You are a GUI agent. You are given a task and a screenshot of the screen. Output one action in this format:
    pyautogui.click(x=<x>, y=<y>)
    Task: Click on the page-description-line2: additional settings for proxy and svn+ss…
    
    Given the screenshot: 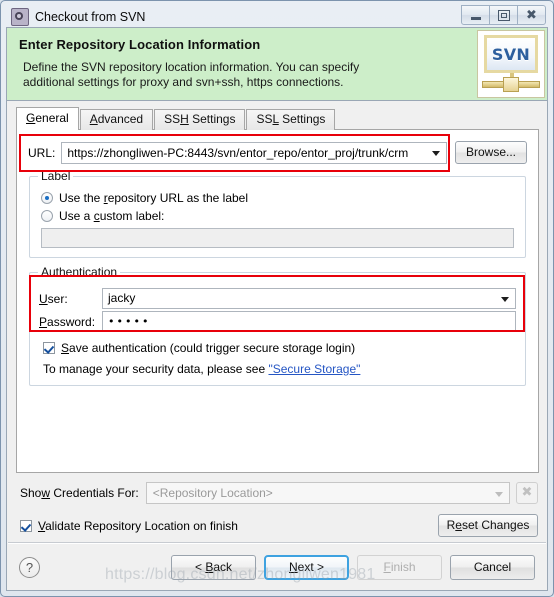 What is the action you would take?
    pyautogui.click(x=183, y=82)
    